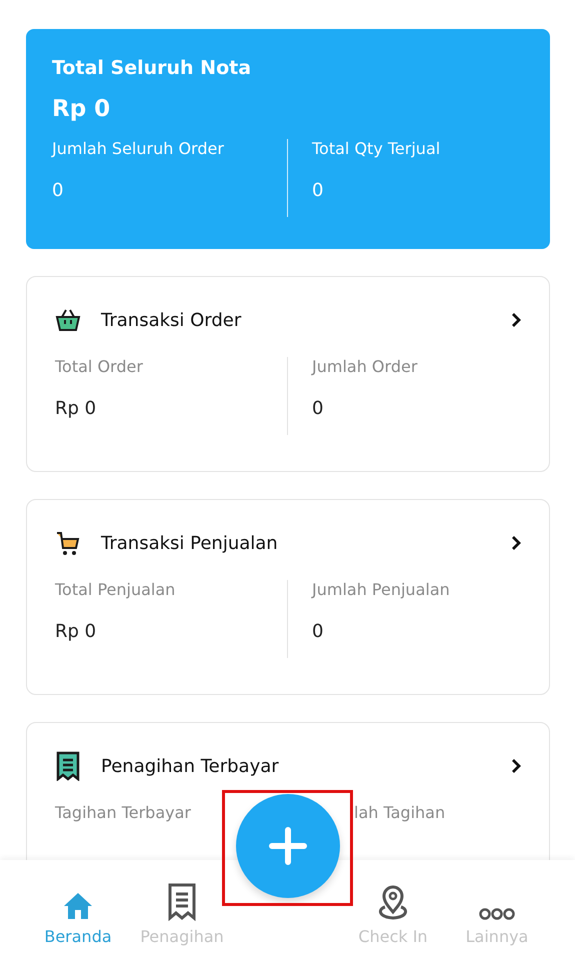 The width and height of the screenshot is (575, 954). I want to click on nav-tab: Beranda, so click(78, 907).